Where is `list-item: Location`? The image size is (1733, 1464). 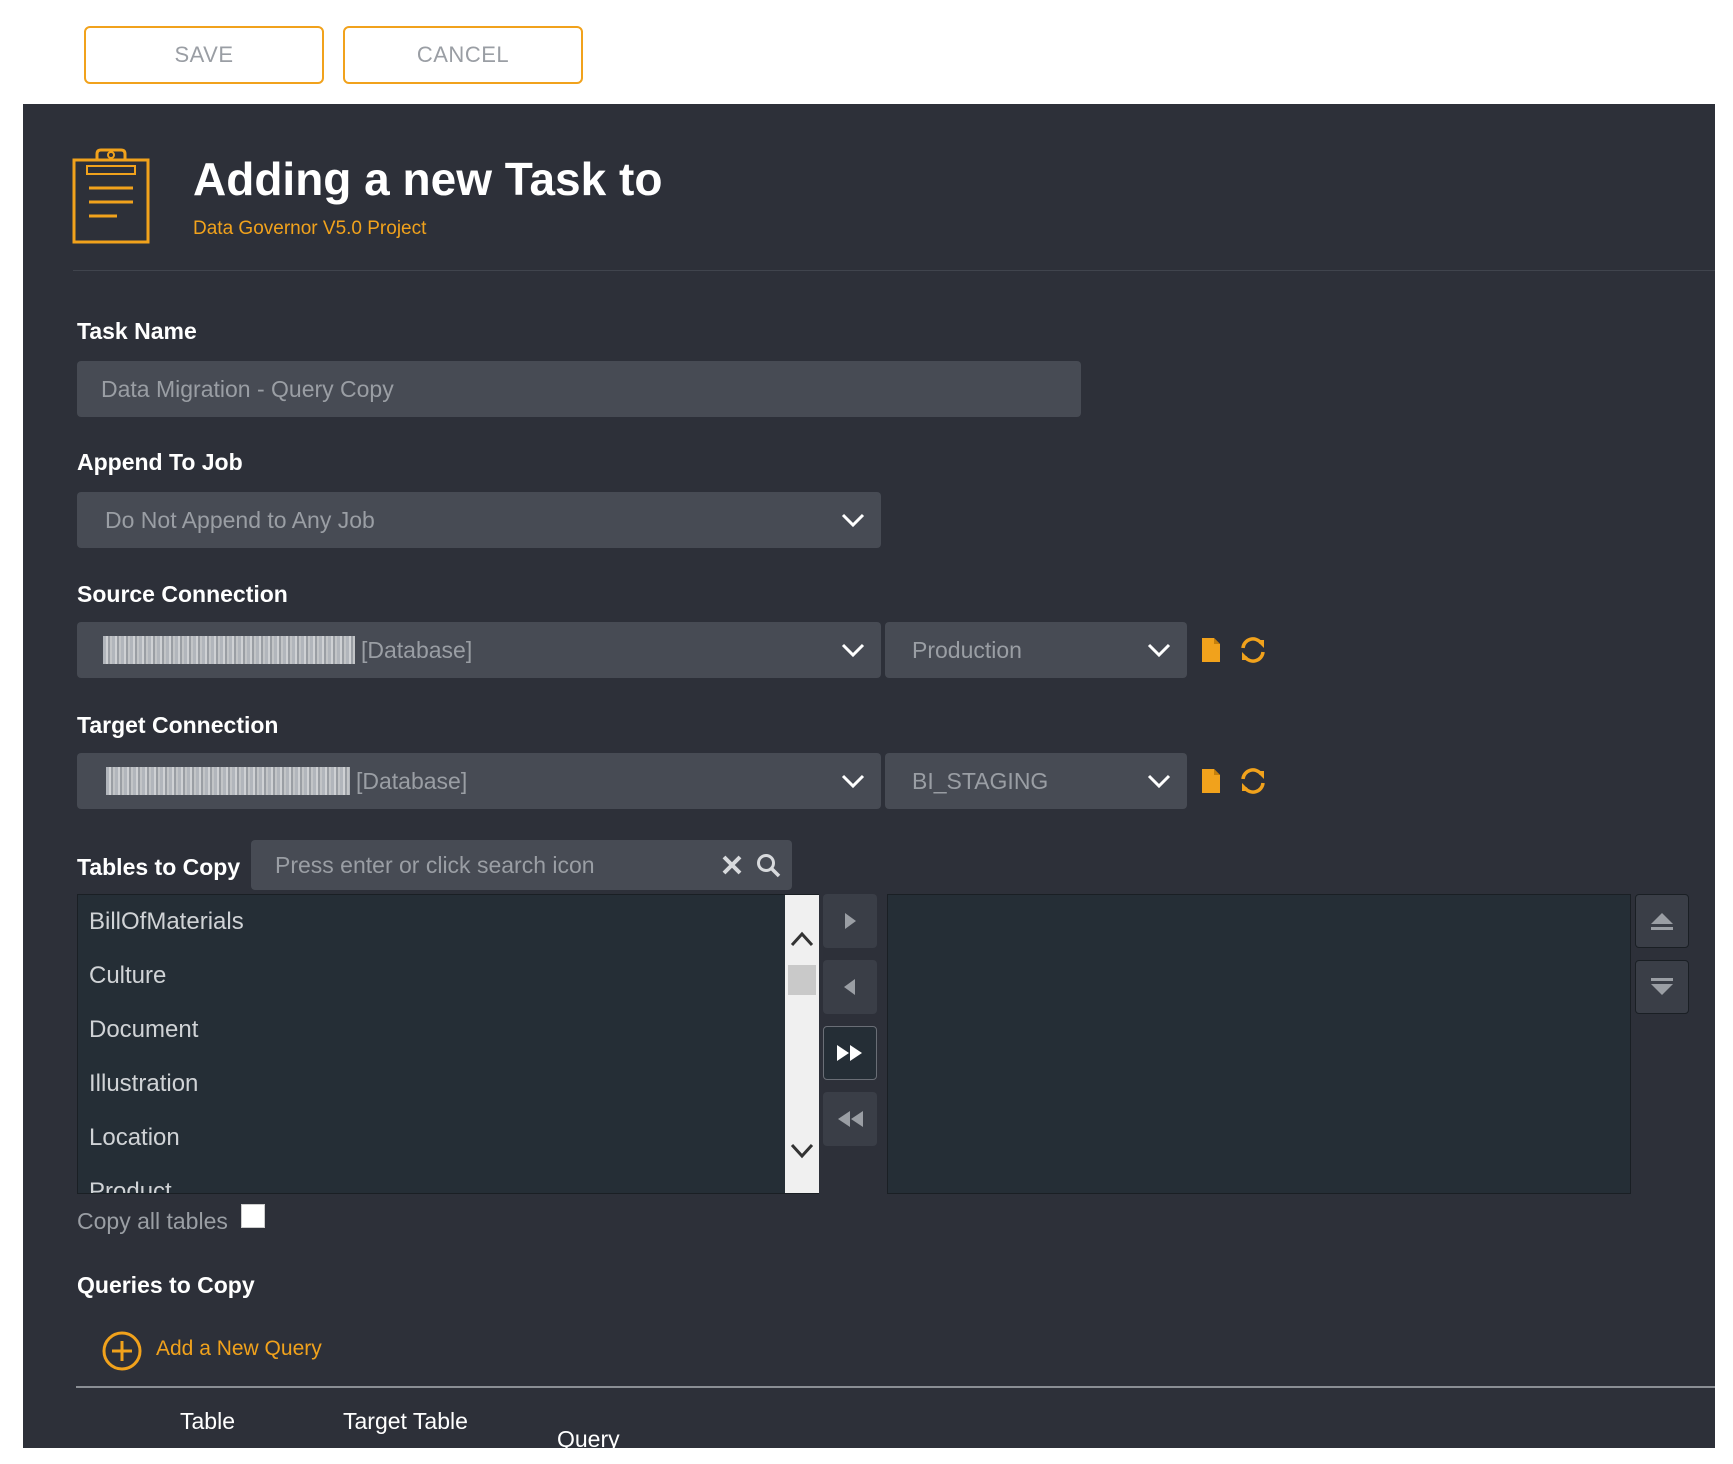
list-item: Location is located at coordinates (448, 1138).